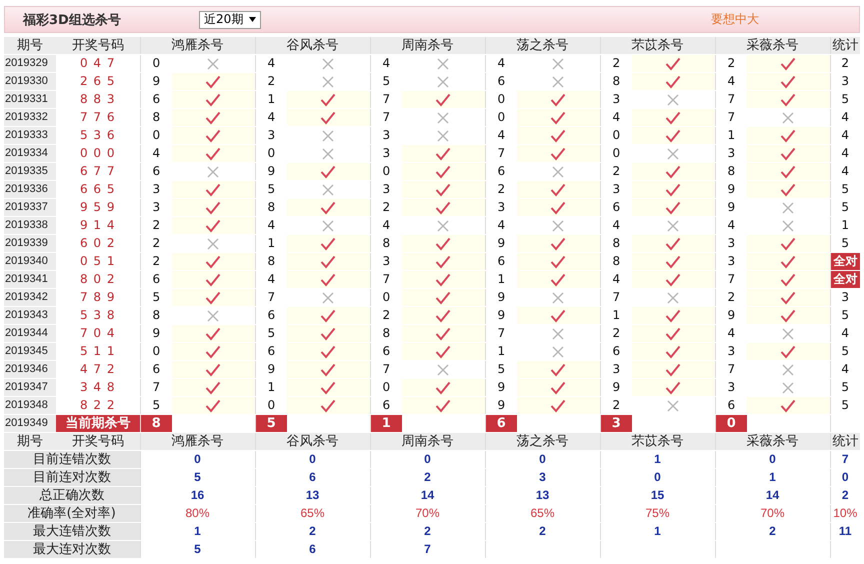 Image resolution: width=864 pixels, height=564 pixels. What do you see at coordinates (271, 423) in the screenshot?
I see `kill-number: 5` at bounding box center [271, 423].